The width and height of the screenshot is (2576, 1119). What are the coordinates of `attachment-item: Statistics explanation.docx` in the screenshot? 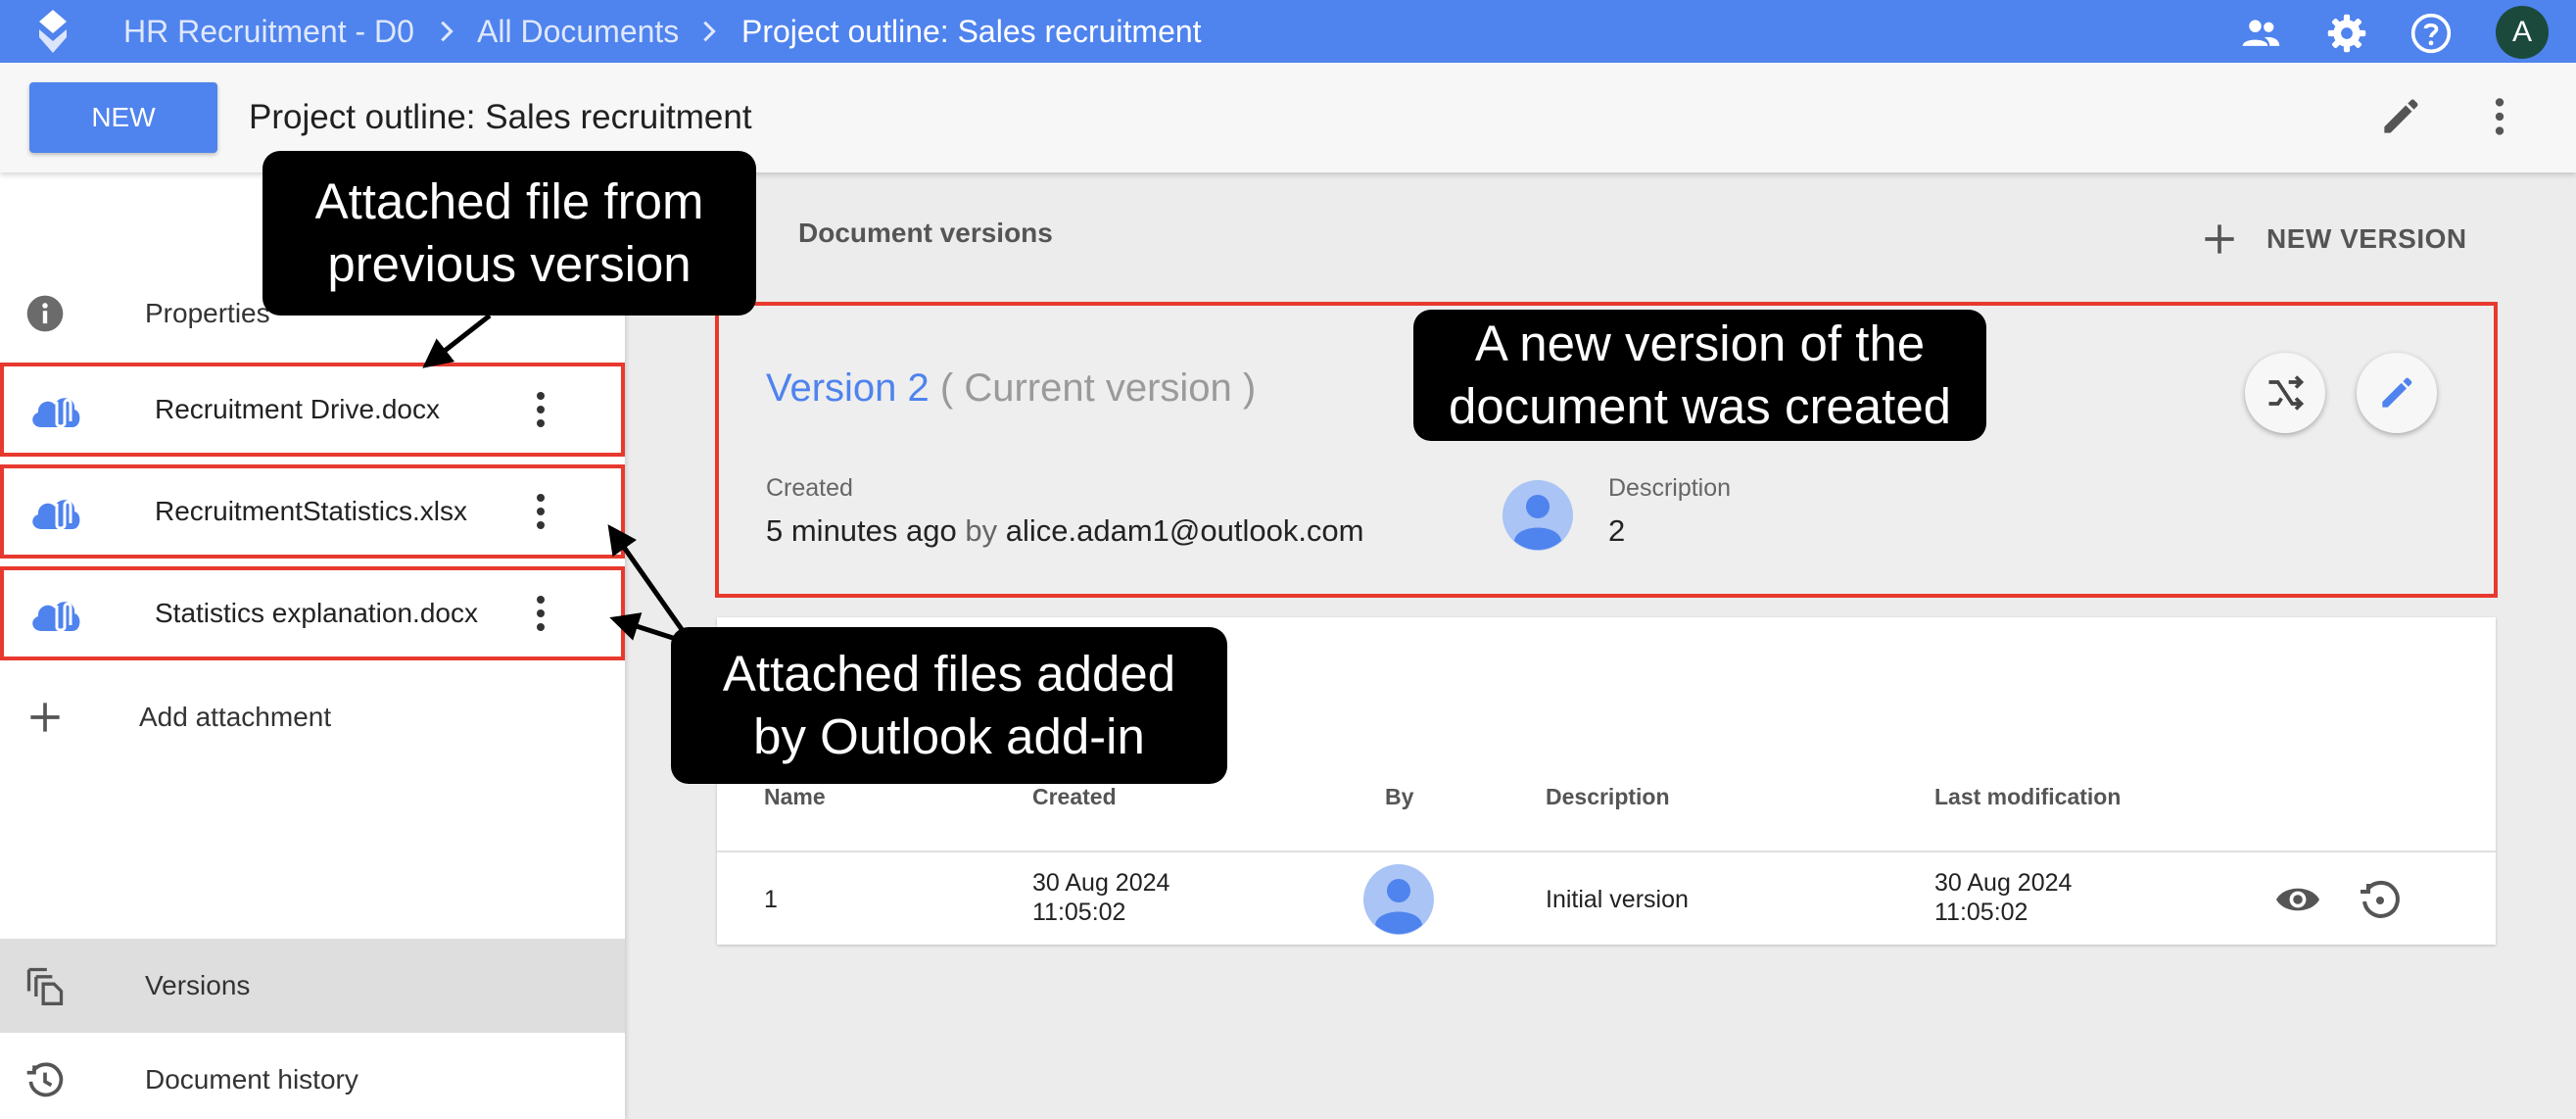 It's located at (313, 613).